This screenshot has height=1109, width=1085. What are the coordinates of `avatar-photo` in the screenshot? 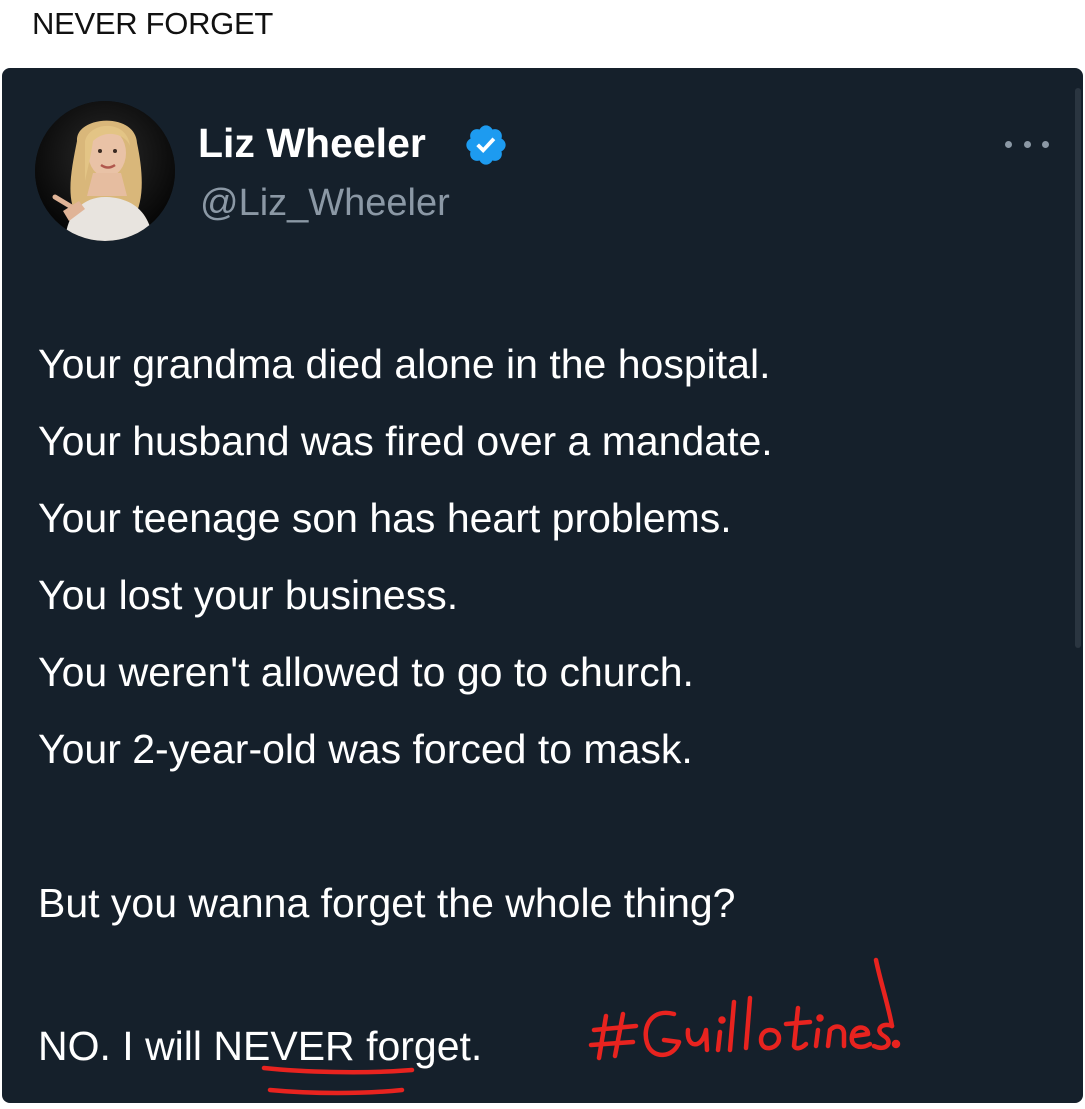 It's located at (105, 171).